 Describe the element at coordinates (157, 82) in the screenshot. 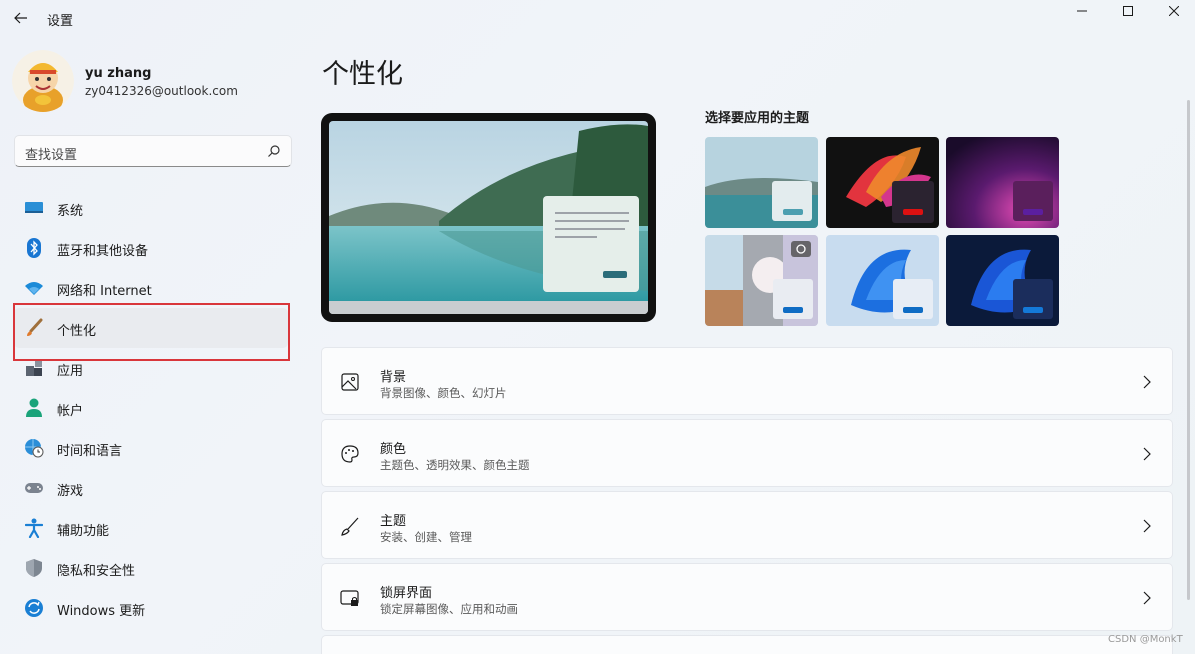

I see `user-profile: yu zhang zy0412326@outlook.com` at that location.